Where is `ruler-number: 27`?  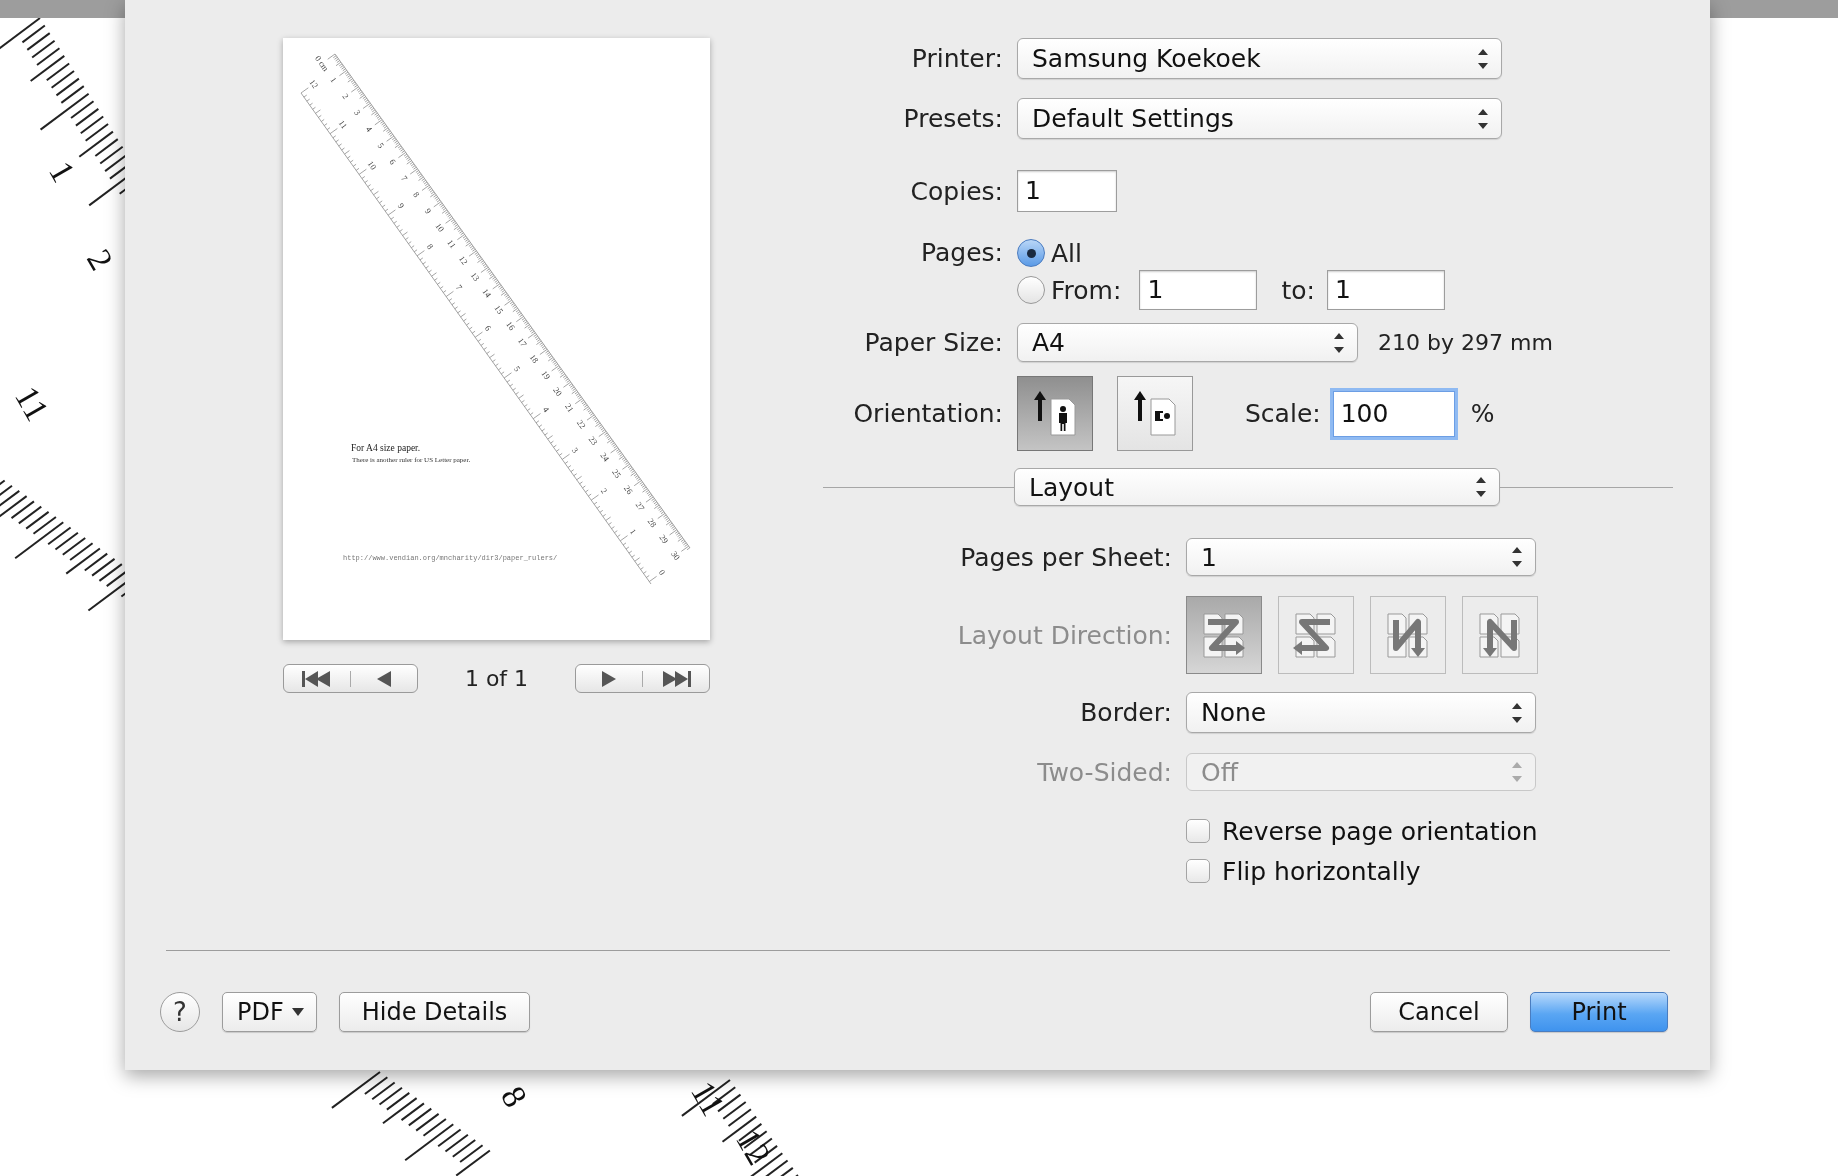 ruler-number: 27 is located at coordinates (640, 506).